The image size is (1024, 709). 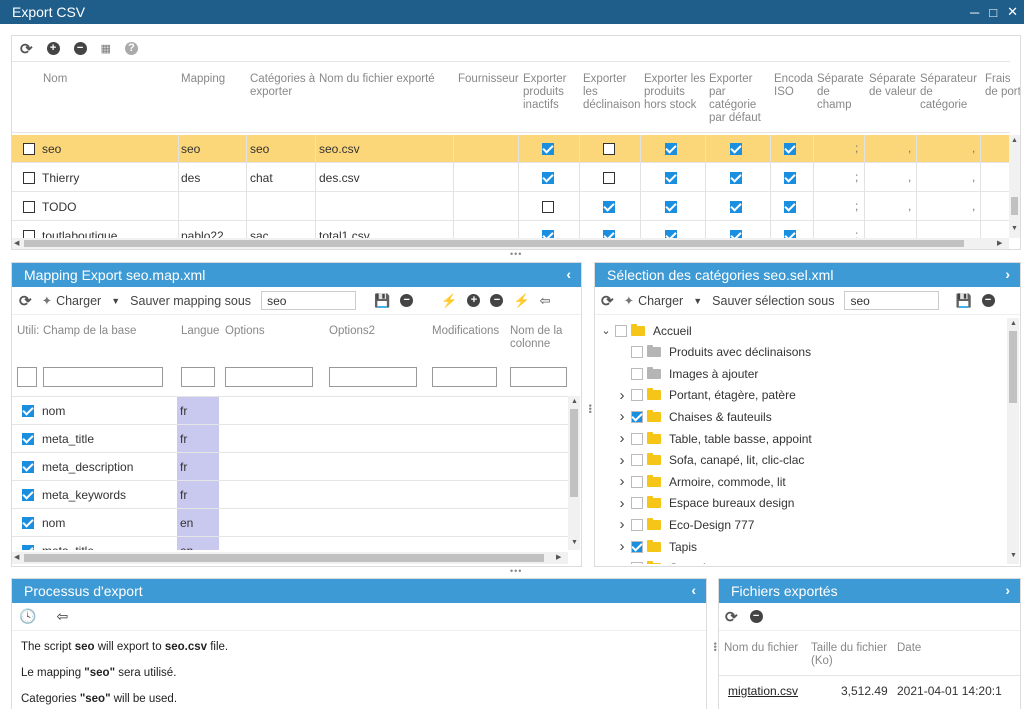 What do you see at coordinates (521, 301) in the screenshot?
I see `bolt-off-icon: ⚡` at bounding box center [521, 301].